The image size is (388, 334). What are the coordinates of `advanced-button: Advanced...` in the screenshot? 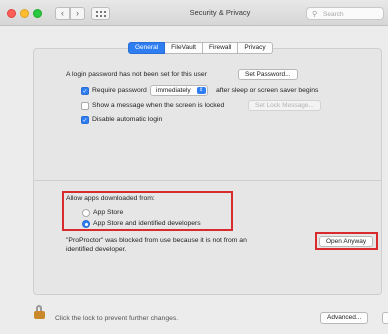 It's located at (344, 318).